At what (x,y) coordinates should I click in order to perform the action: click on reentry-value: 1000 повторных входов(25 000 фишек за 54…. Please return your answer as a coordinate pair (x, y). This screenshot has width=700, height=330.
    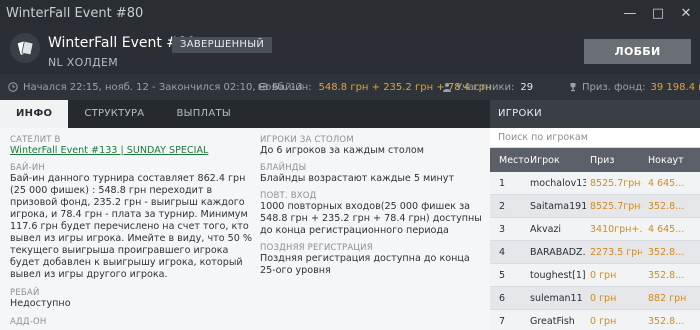
    Looking at the image, I should click on (371, 218).